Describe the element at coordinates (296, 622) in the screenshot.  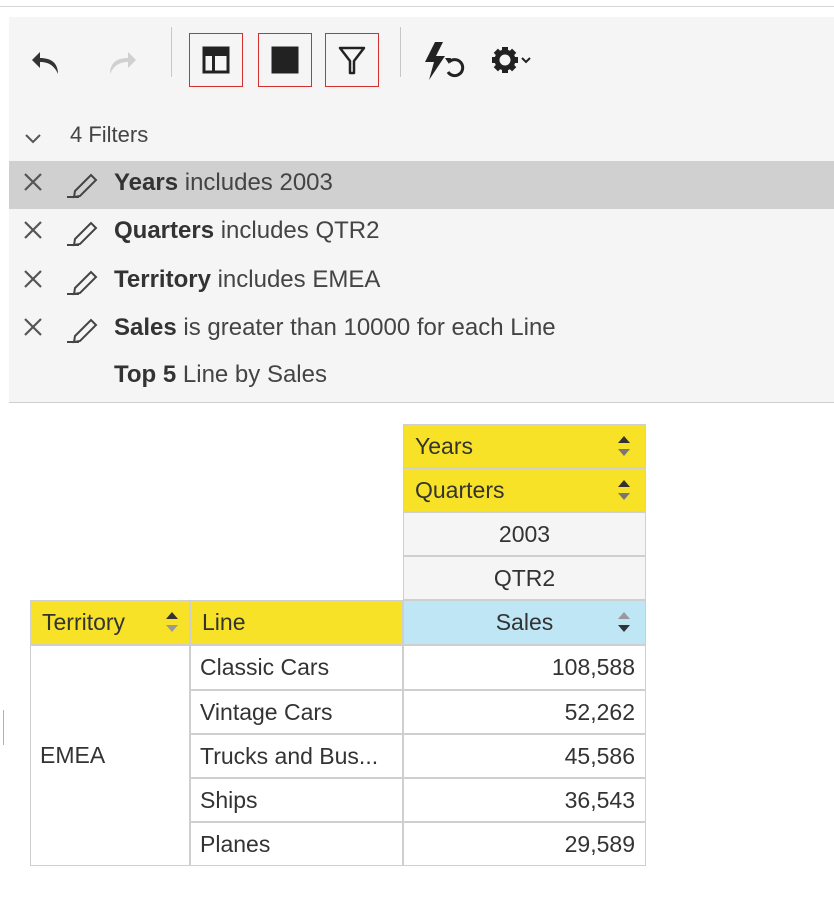
I see `row-field-line: Line` at that location.